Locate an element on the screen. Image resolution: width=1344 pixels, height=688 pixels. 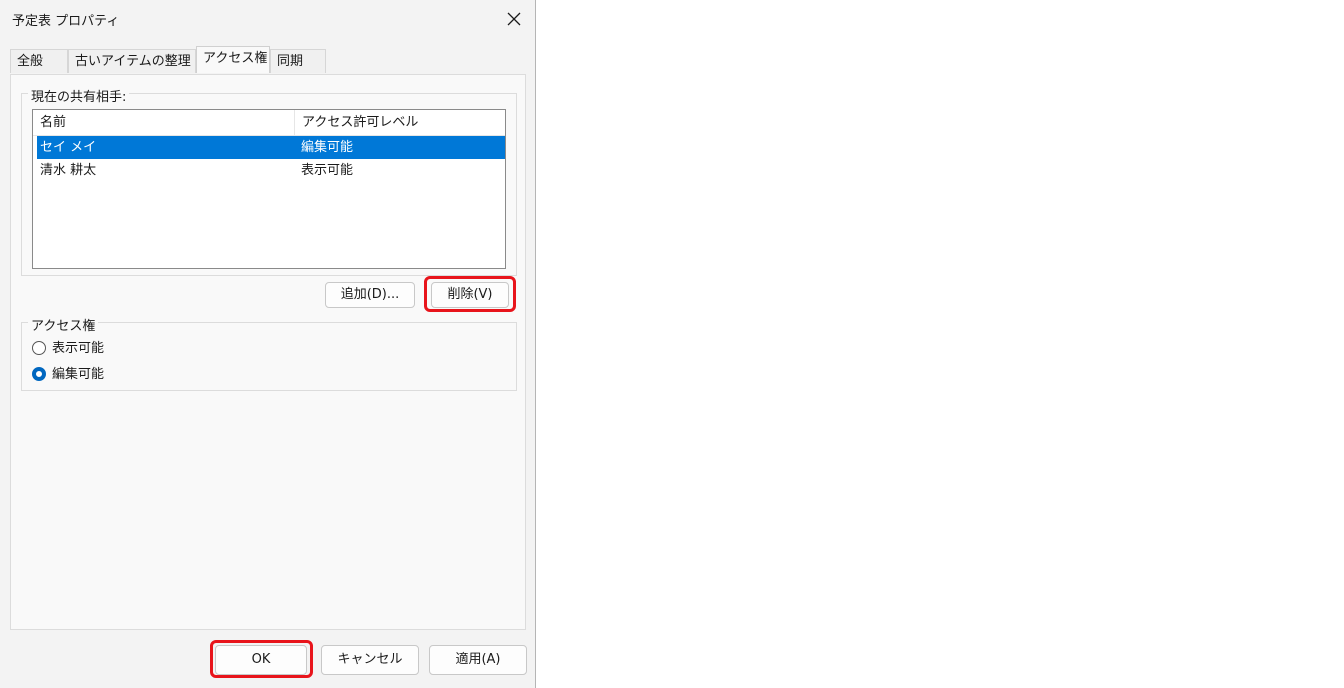
ok-button: OK is located at coordinates (261, 660).